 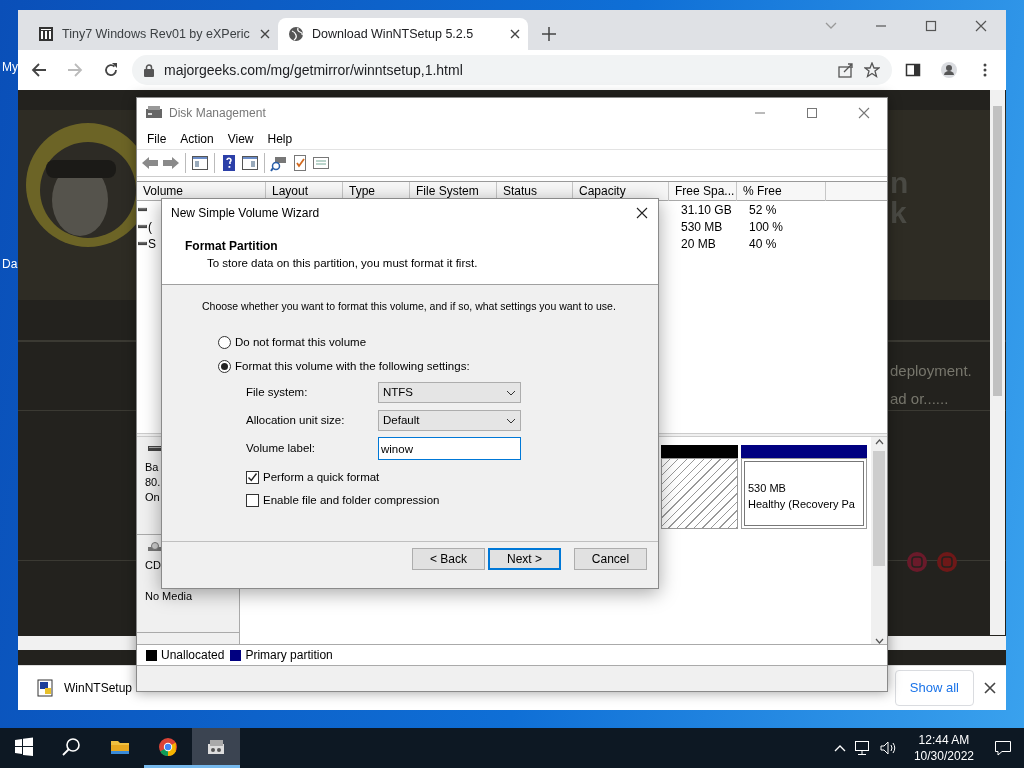 What do you see at coordinates (839, 748) in the screenshot?
I see `chevron-up-icon` at bounding box center [839, 748].